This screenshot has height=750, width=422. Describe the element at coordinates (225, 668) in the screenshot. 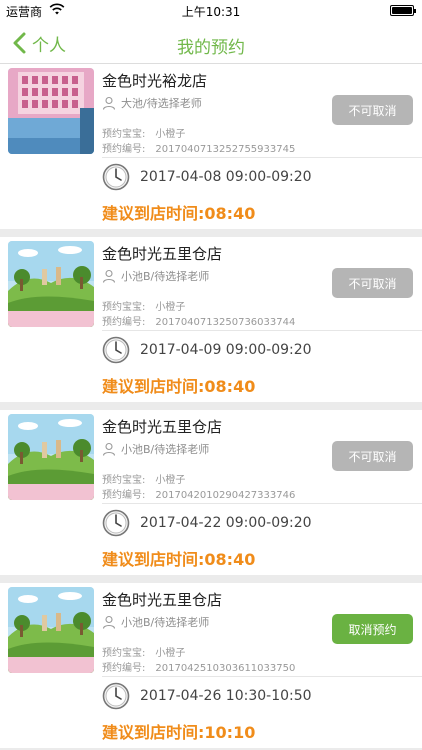

I see `booking-code: 2017042510303611033750` at that location.